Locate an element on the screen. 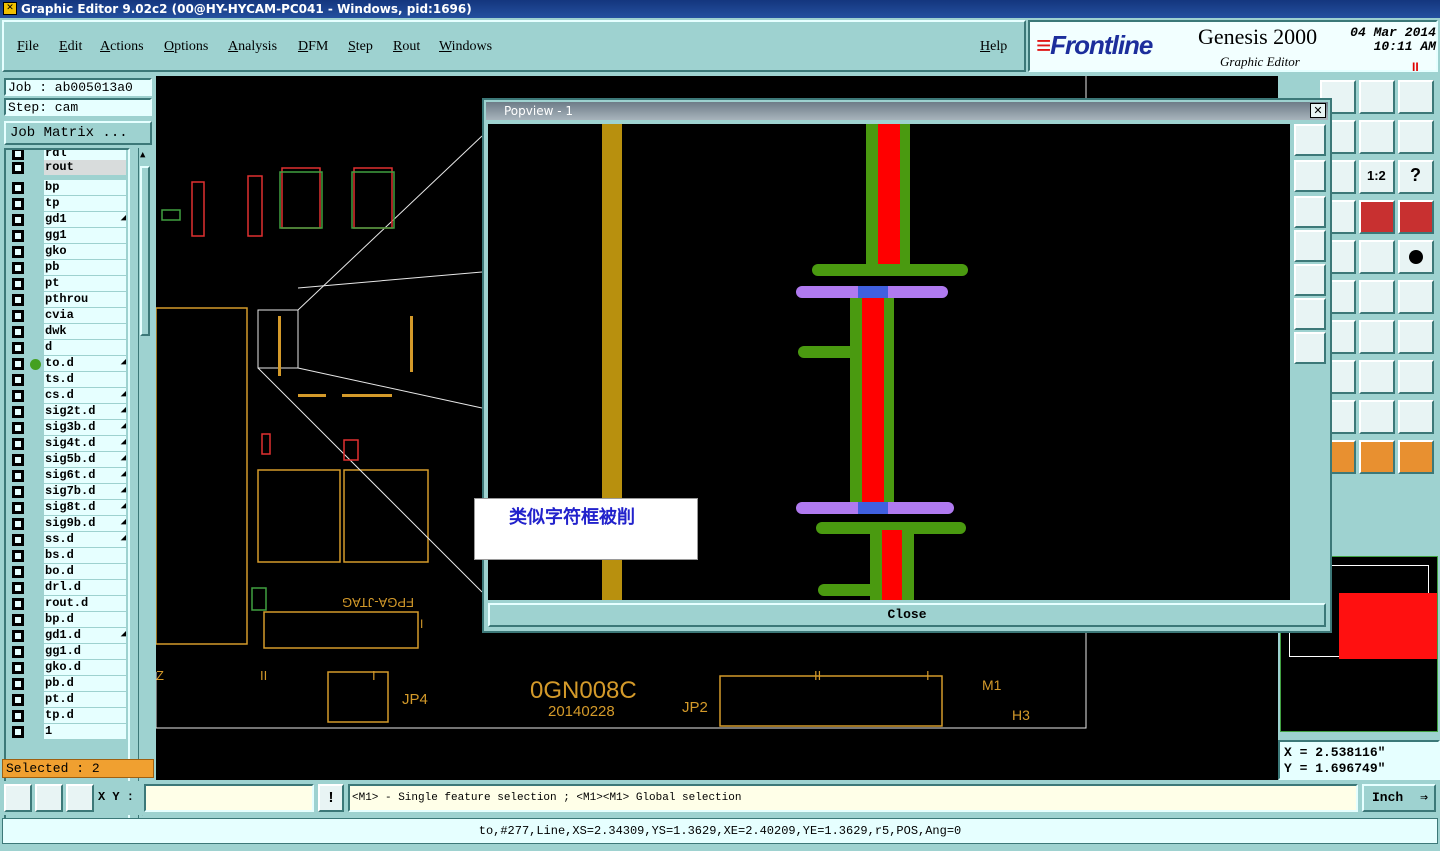  layer-name: pb.d is located at coordinates (85, 683).